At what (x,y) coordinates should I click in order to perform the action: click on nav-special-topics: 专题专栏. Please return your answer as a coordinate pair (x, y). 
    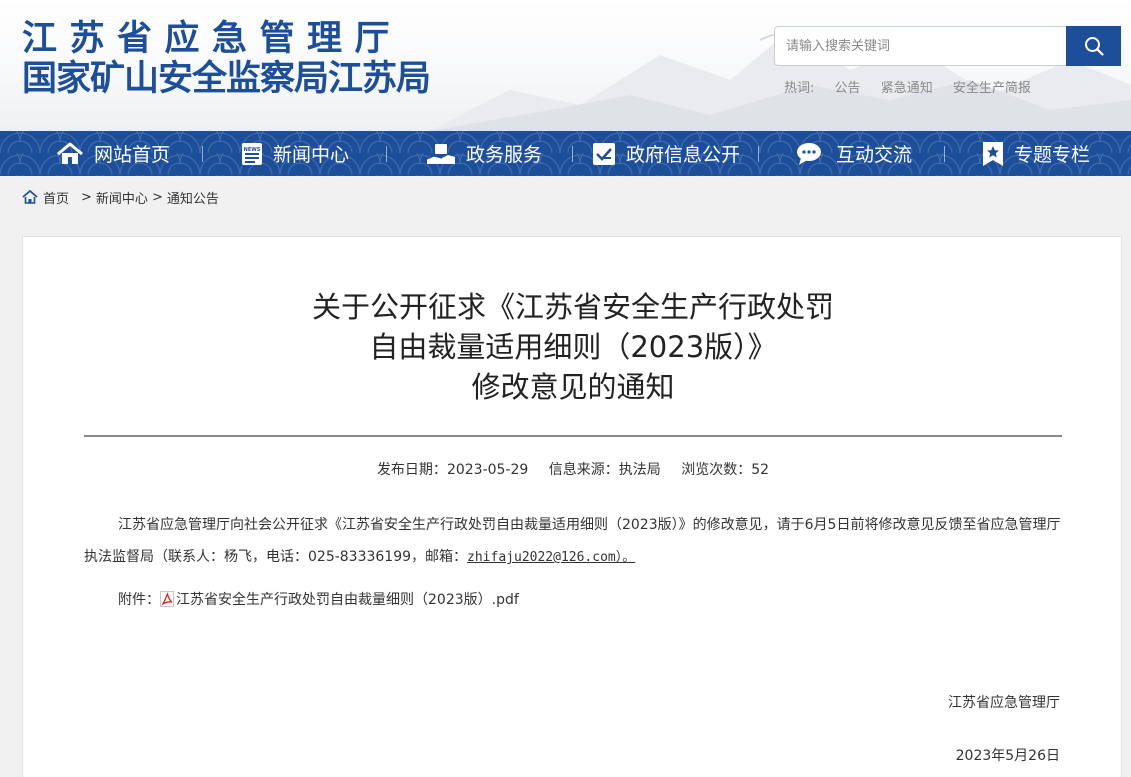
    Looking at the image, I should click on (1036, 153).